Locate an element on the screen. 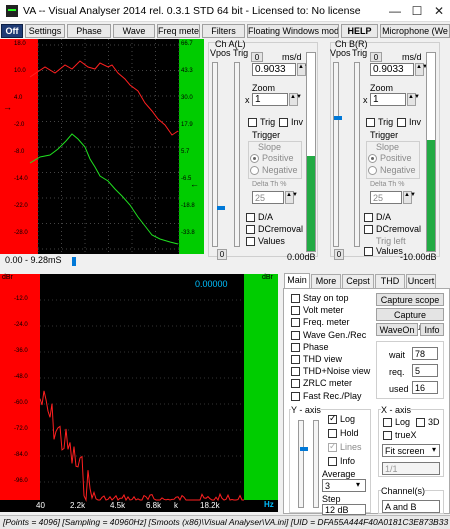 Image resolution: width=450 pixels, height=529 pixels. y-axis-slider is located at coordinates (301, 464).